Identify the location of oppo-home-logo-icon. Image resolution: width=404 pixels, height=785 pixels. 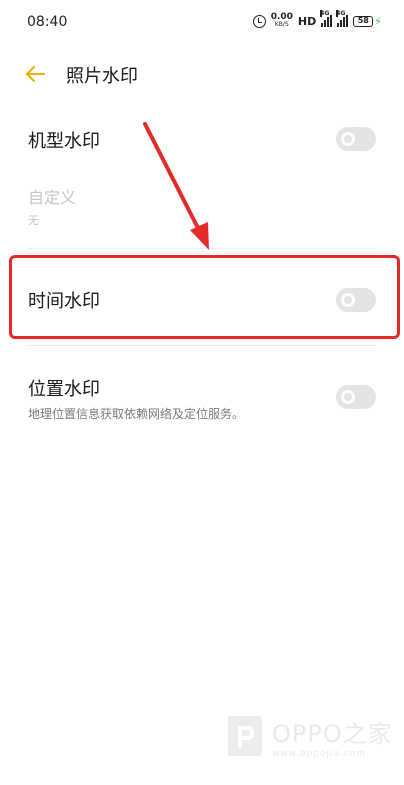
(245, 736).